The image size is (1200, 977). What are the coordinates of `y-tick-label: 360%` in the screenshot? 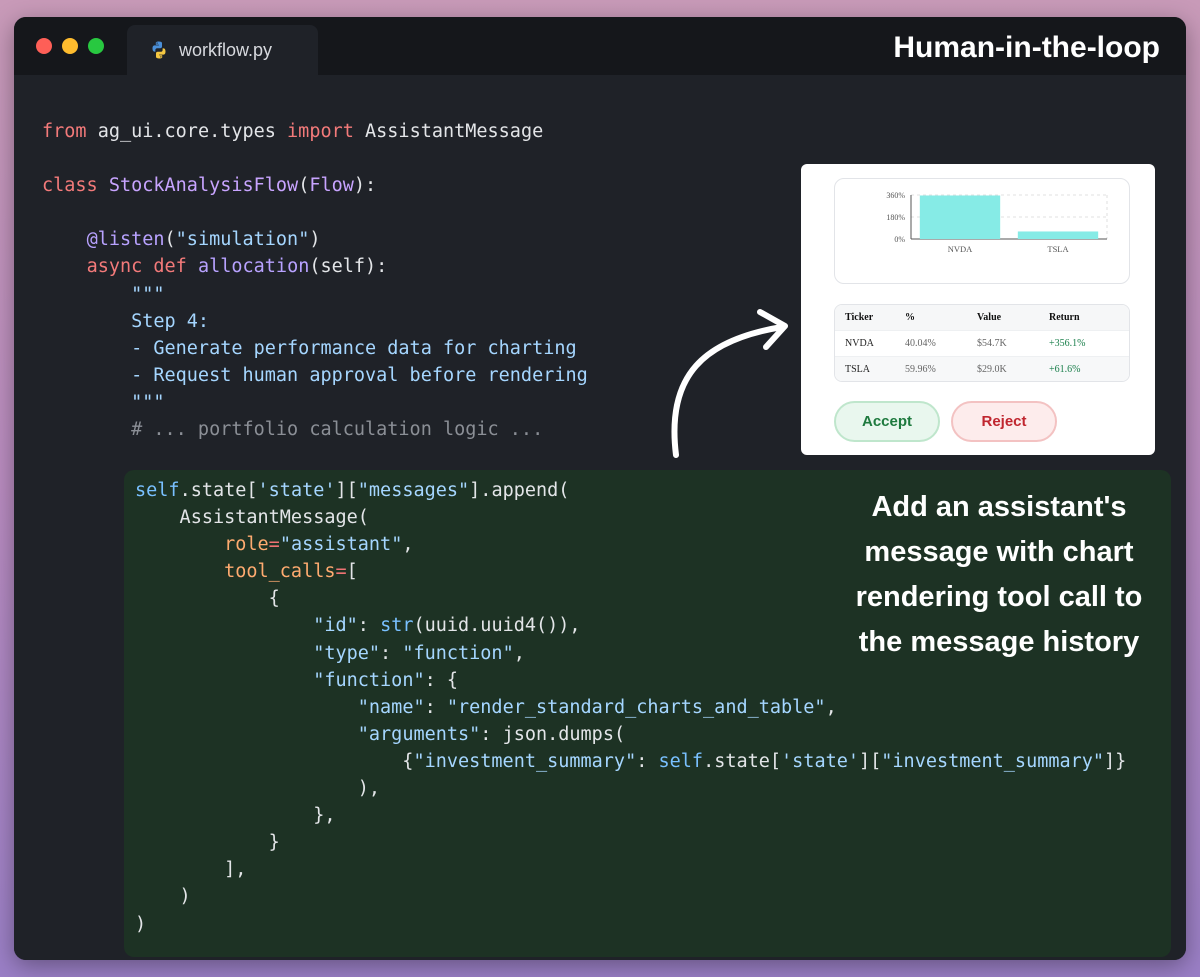 It's located at (895, 195).